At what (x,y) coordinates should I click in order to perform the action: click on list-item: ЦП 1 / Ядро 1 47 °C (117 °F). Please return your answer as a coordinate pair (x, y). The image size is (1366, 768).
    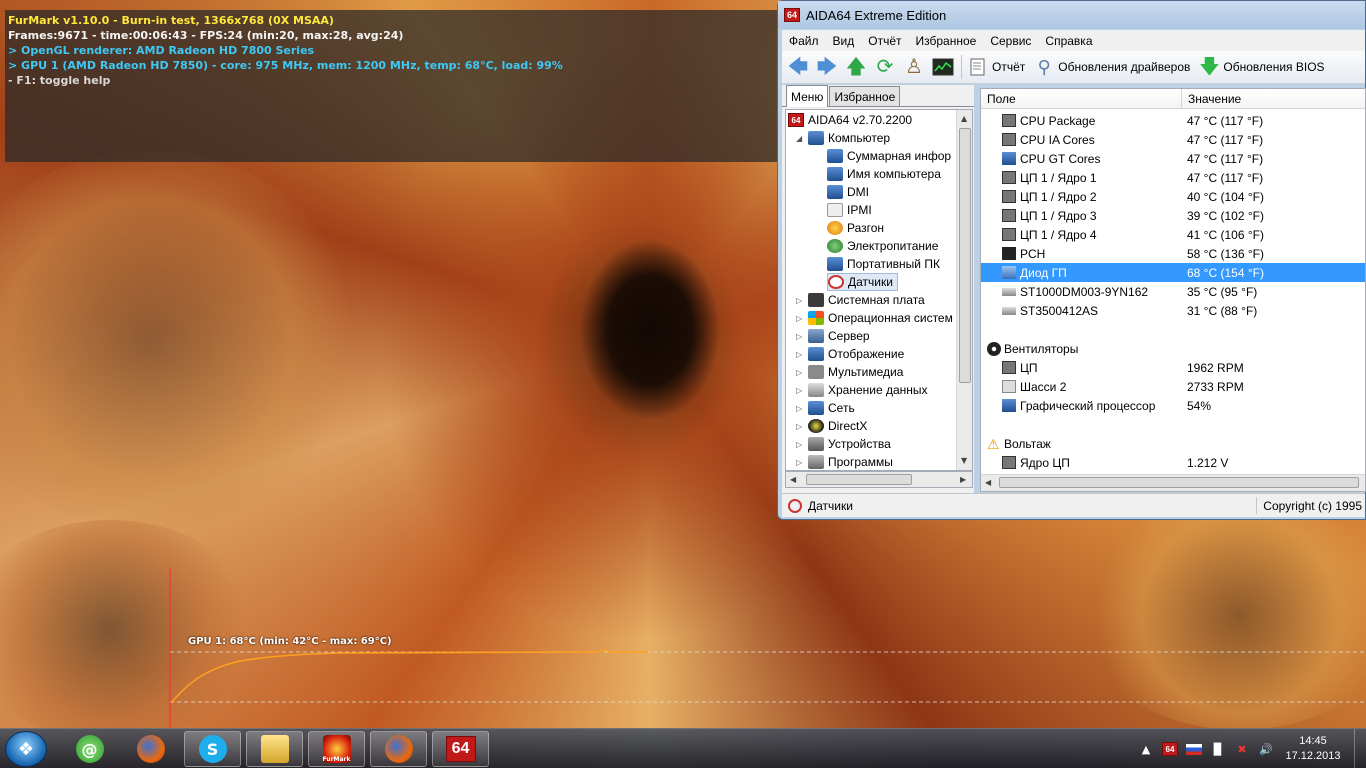
    Looking at the image, I should click on (1173, 177).